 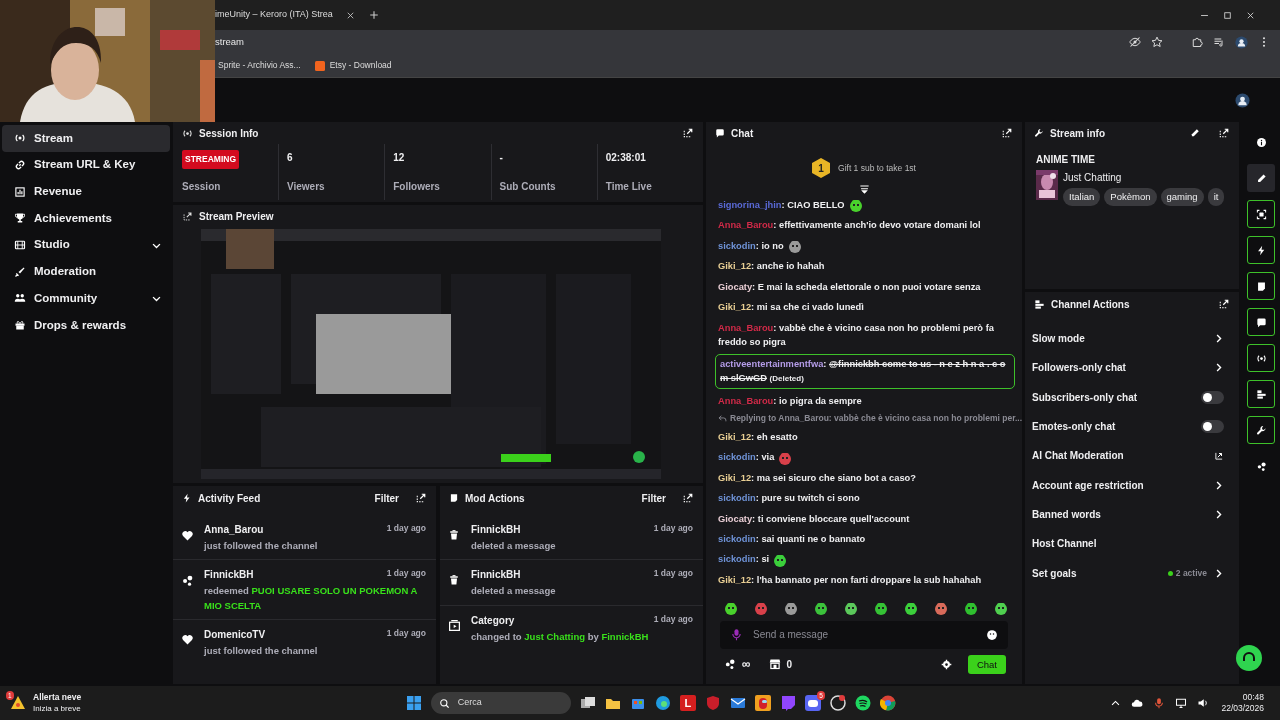 I want to click on message-box: Send a message, so click(x=864, y=634).